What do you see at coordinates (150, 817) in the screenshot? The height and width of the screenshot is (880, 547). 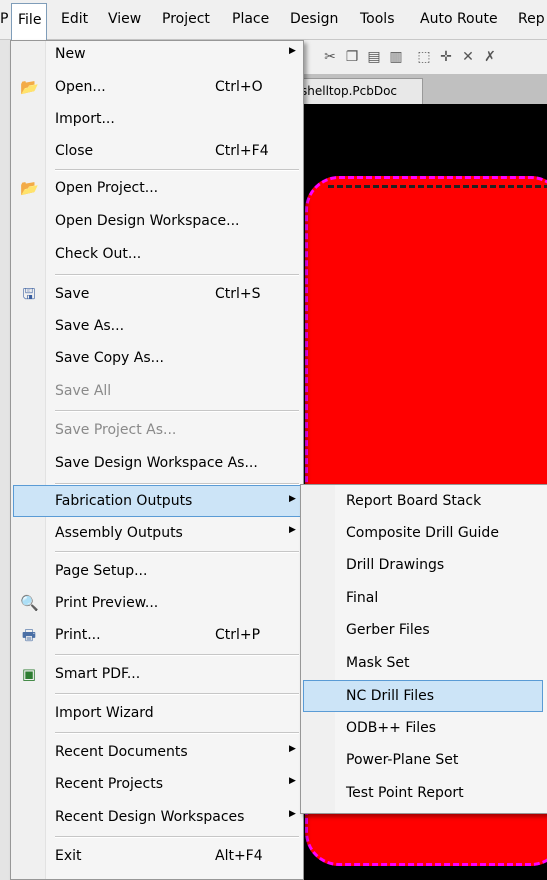 I see `menu-item-recent-design-workspaces-label: Recent Design Workspaces` at bounding box center [150, 817].